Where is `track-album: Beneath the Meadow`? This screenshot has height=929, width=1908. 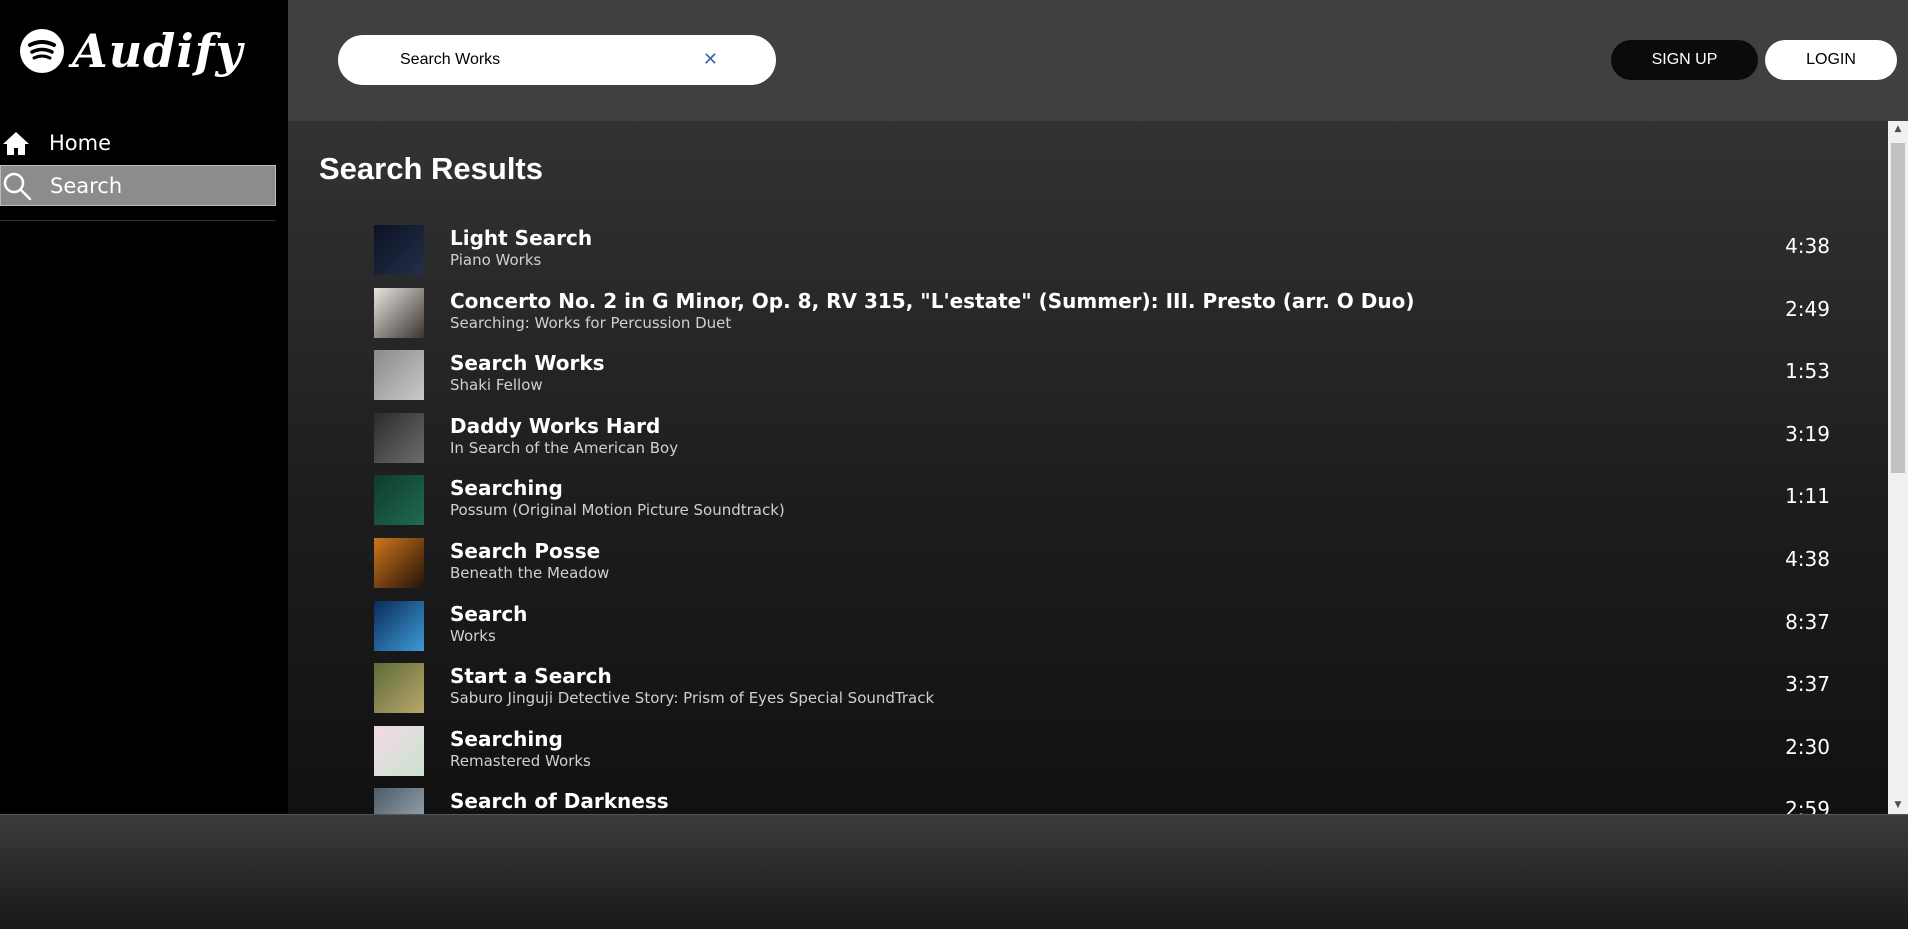 track-album: Beneath the Meadow is located at coordinates (530, 572).